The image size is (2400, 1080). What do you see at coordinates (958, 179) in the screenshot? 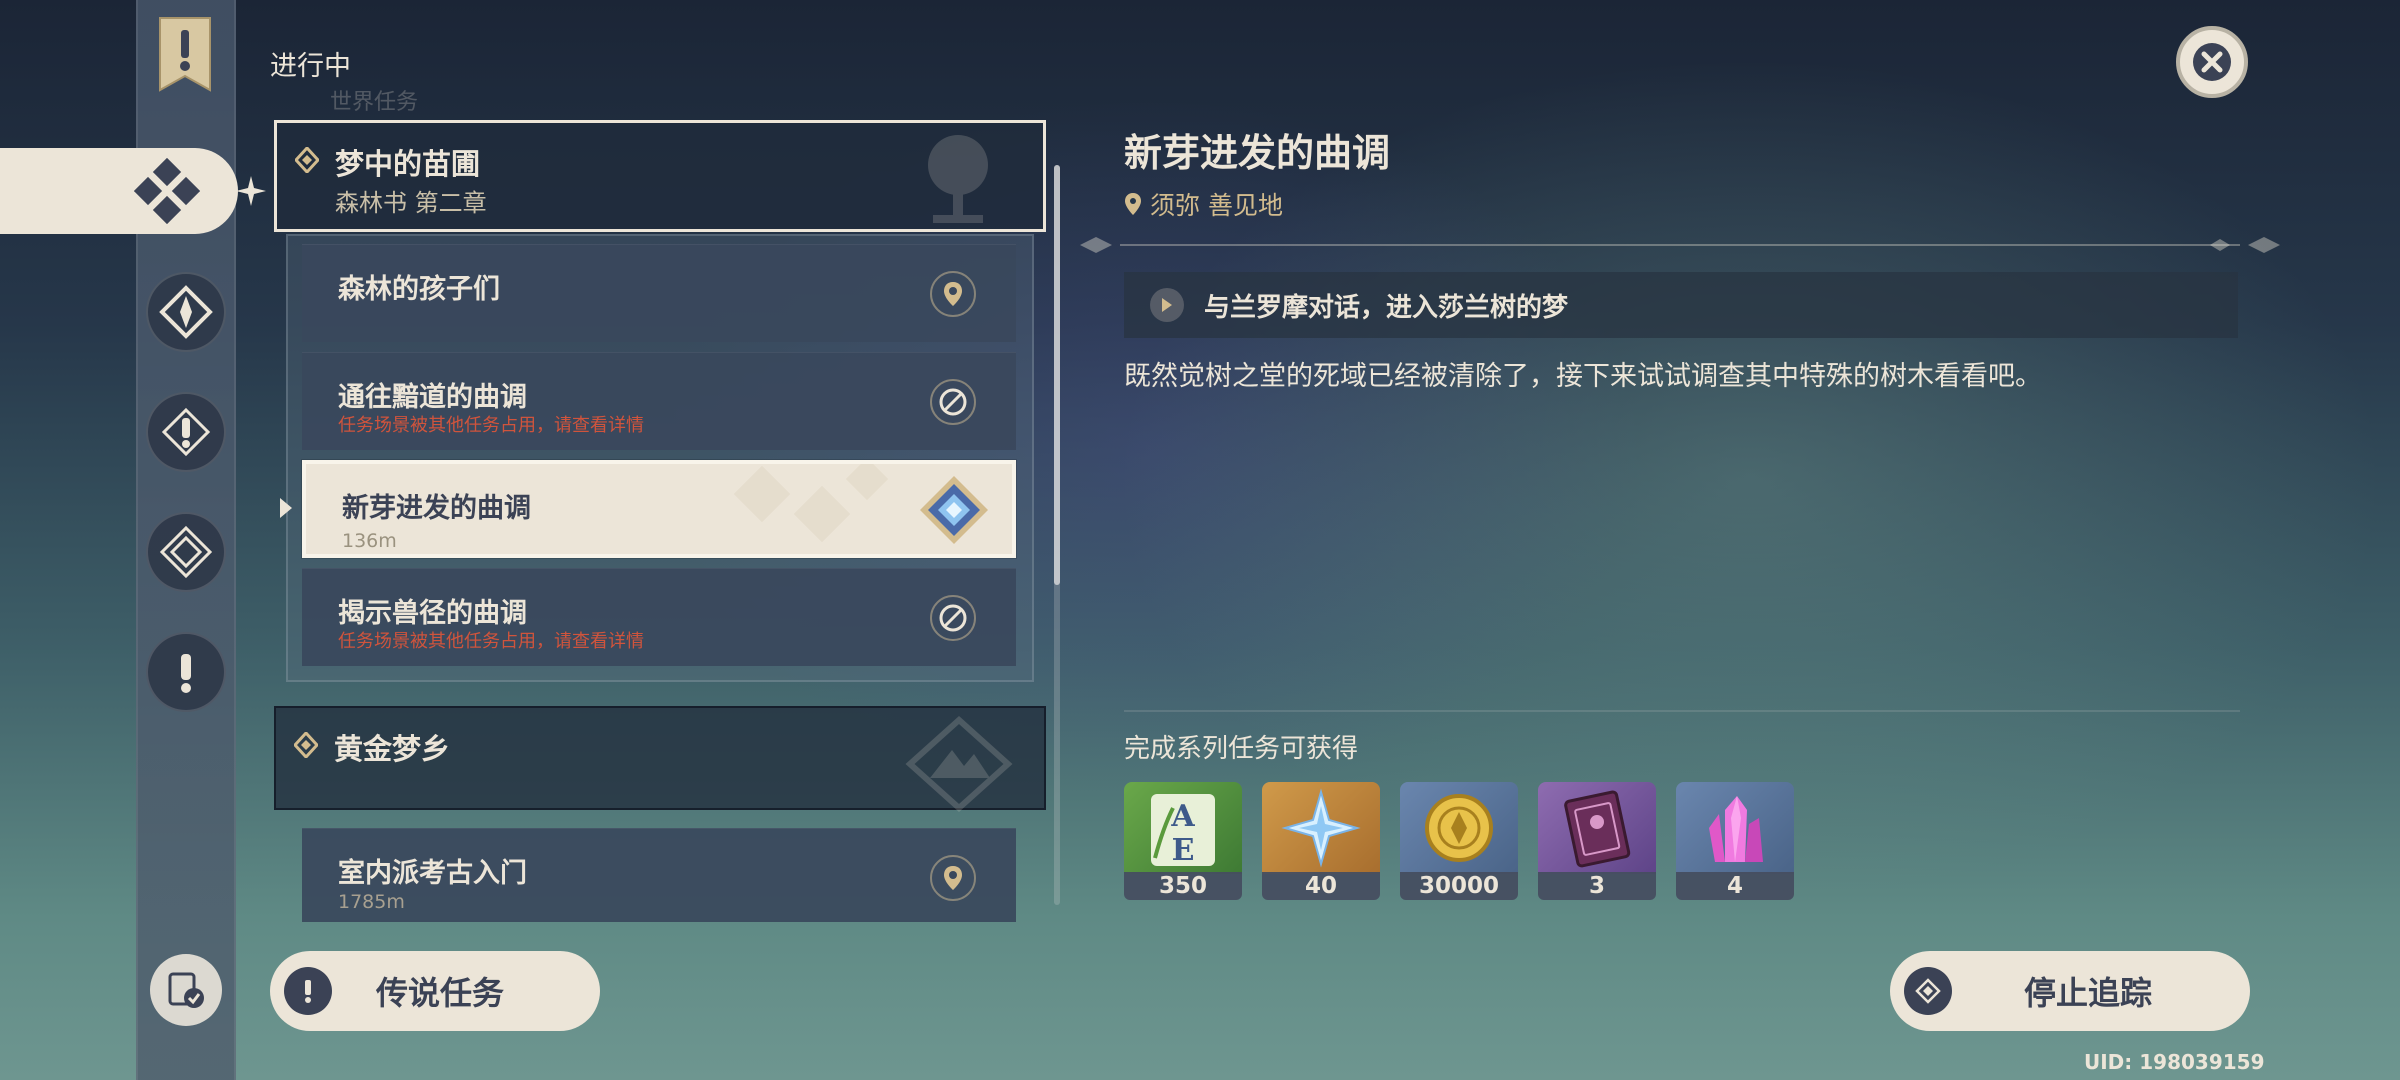
I see `tree-emblem-icon` at bounding box center [958, 179].